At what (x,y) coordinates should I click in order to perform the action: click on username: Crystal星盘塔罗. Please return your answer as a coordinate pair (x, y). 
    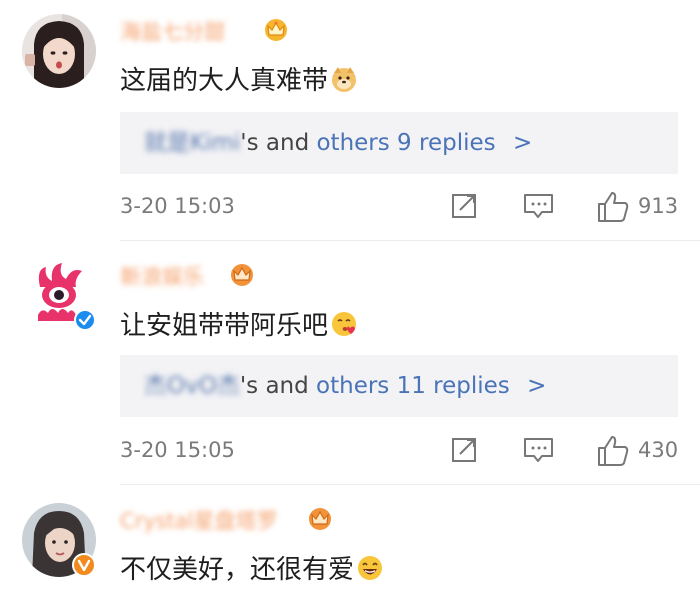
    Looking at the image, I should click on (199, 520).